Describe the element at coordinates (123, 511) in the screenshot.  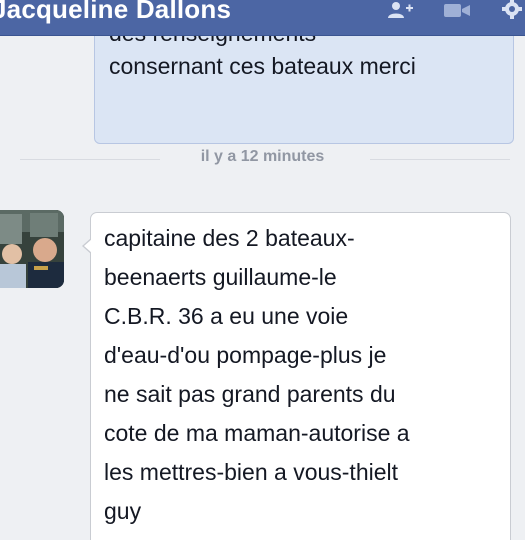
I see `message-line: guy` at that location.